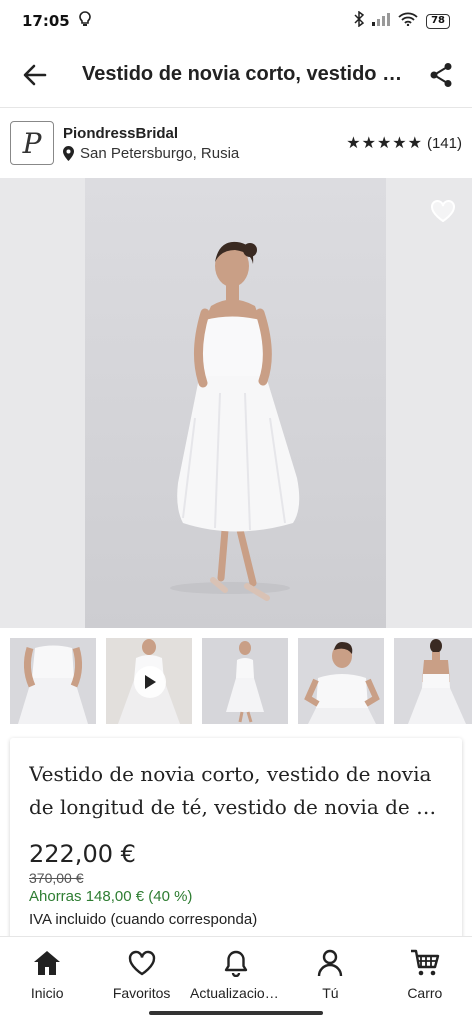 This screenshot has height=1024, width=472. What do you see at coordinates (160, 153) in the screenshot?
I see `shop-location-text: San Petersburgo, Rusia` at bounding box center [160, 153].